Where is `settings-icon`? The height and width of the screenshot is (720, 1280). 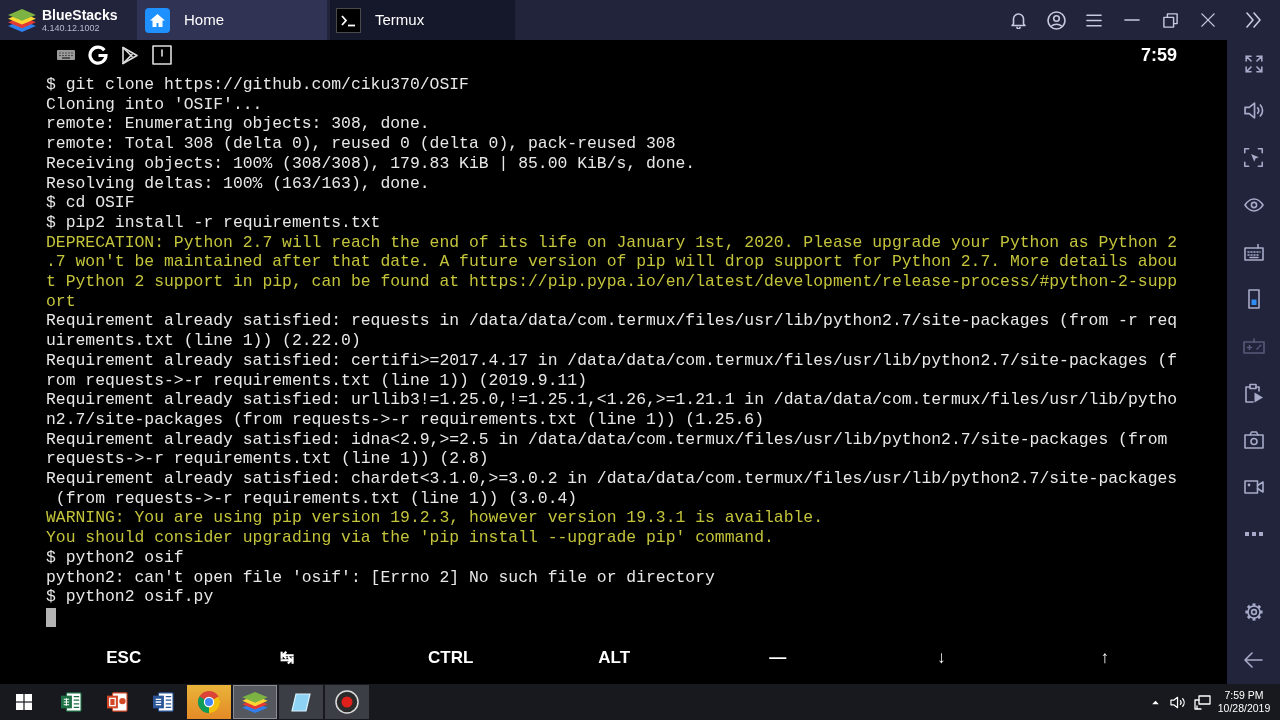 settings-icon is located at coordinates (1253, 612).